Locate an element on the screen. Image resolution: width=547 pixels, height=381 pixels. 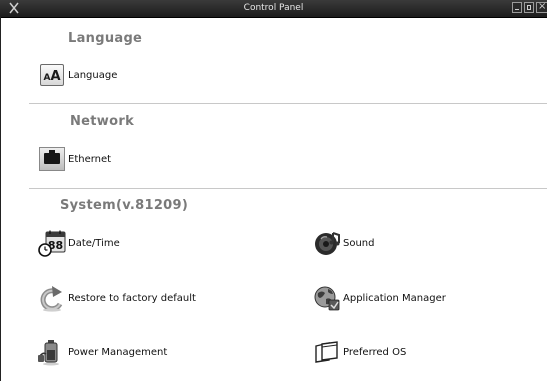
calendar-clock-icon: 88 is located at coordinates (52, 243).